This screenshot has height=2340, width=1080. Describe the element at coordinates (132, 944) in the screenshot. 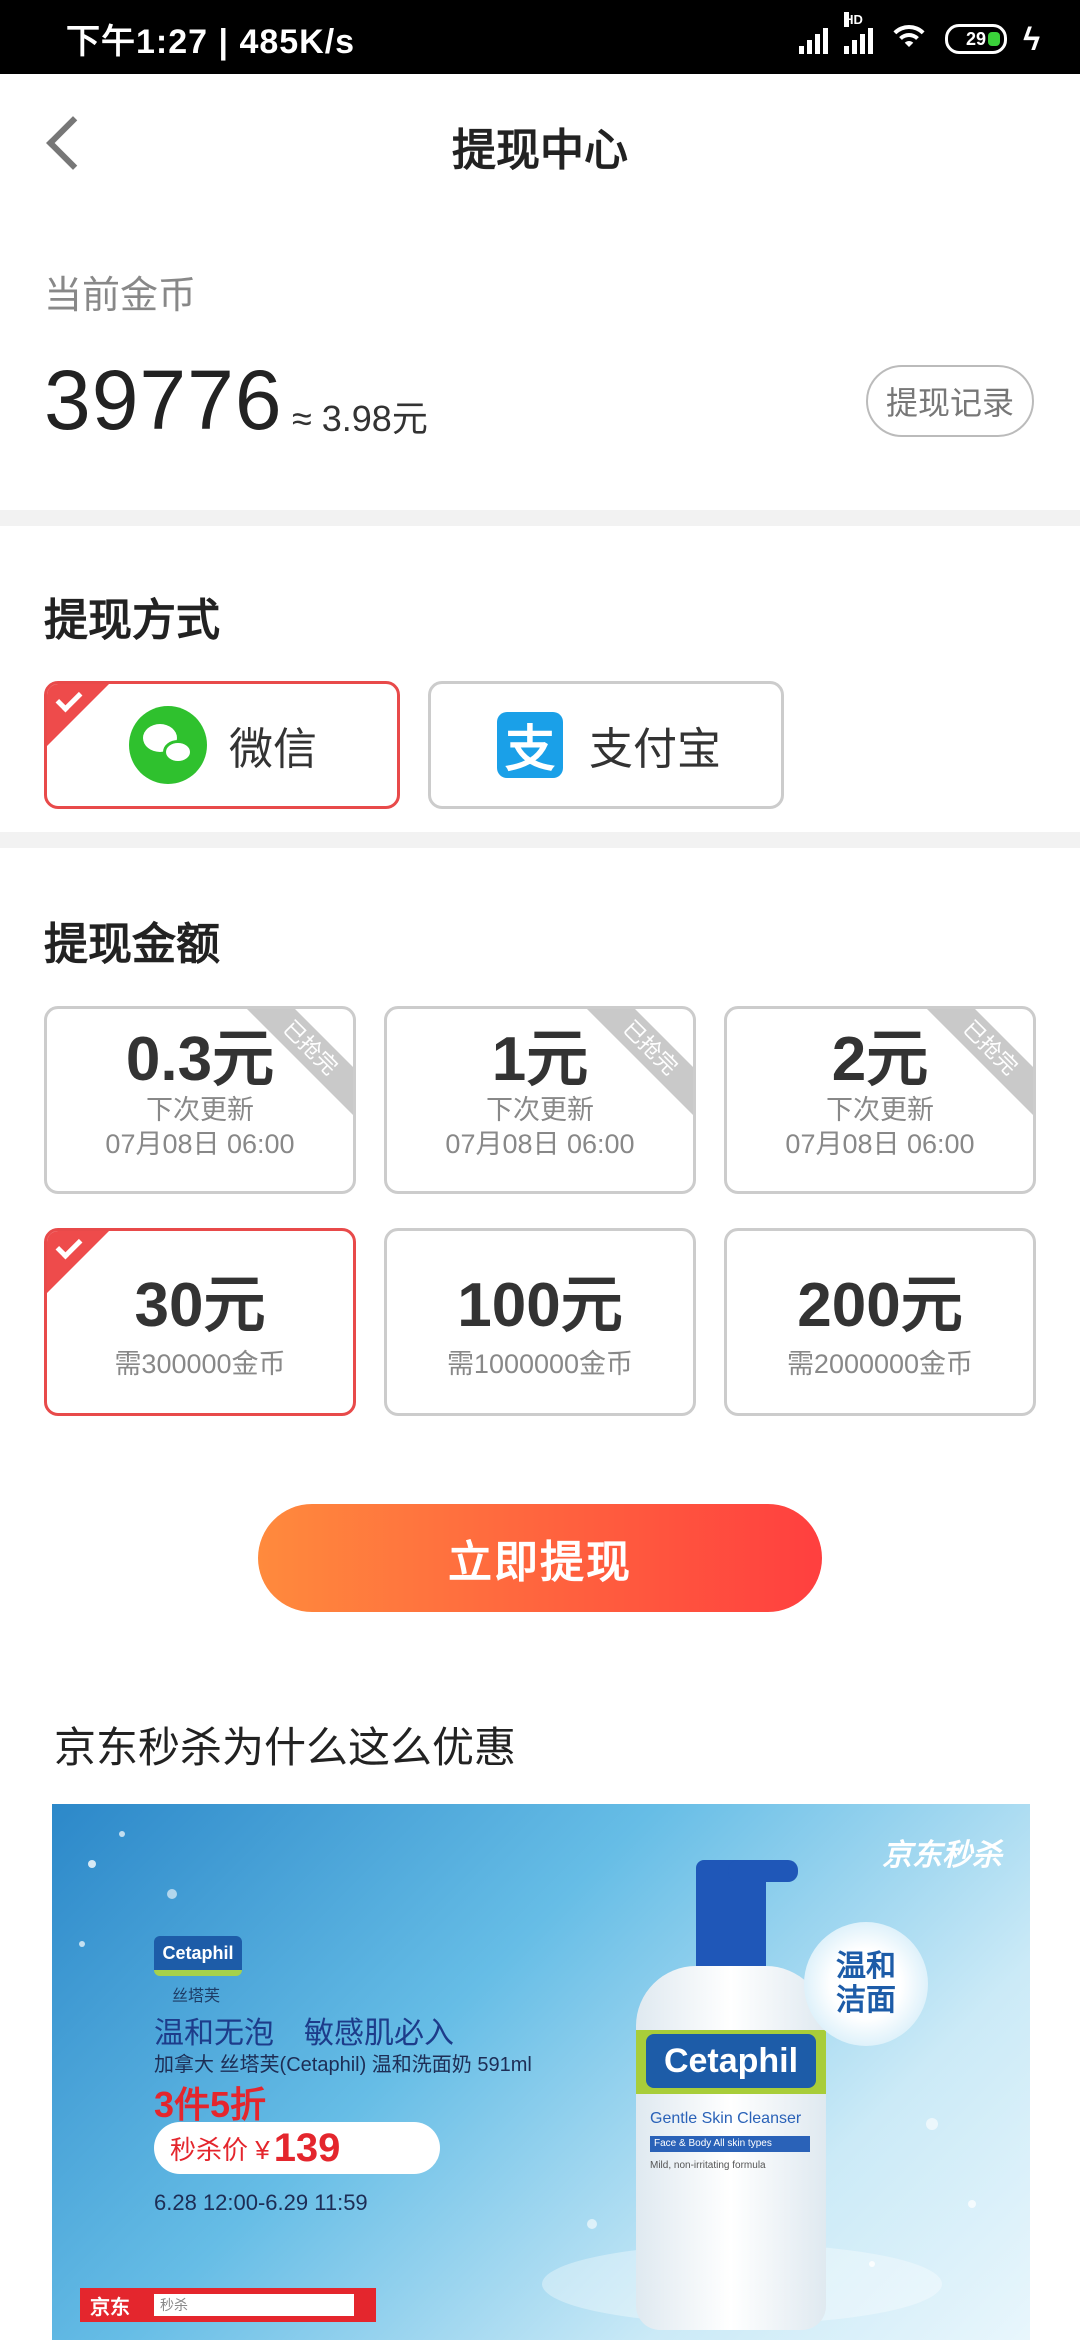

I see `amount-section-title: 提现金额` at that location.